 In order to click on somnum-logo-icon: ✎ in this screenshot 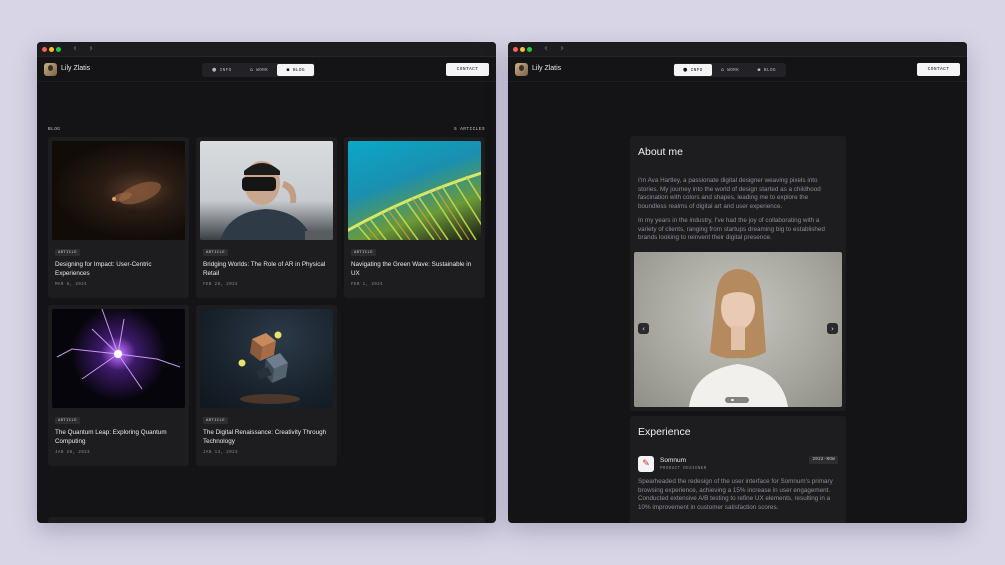, I will do `click(646, 464)`.